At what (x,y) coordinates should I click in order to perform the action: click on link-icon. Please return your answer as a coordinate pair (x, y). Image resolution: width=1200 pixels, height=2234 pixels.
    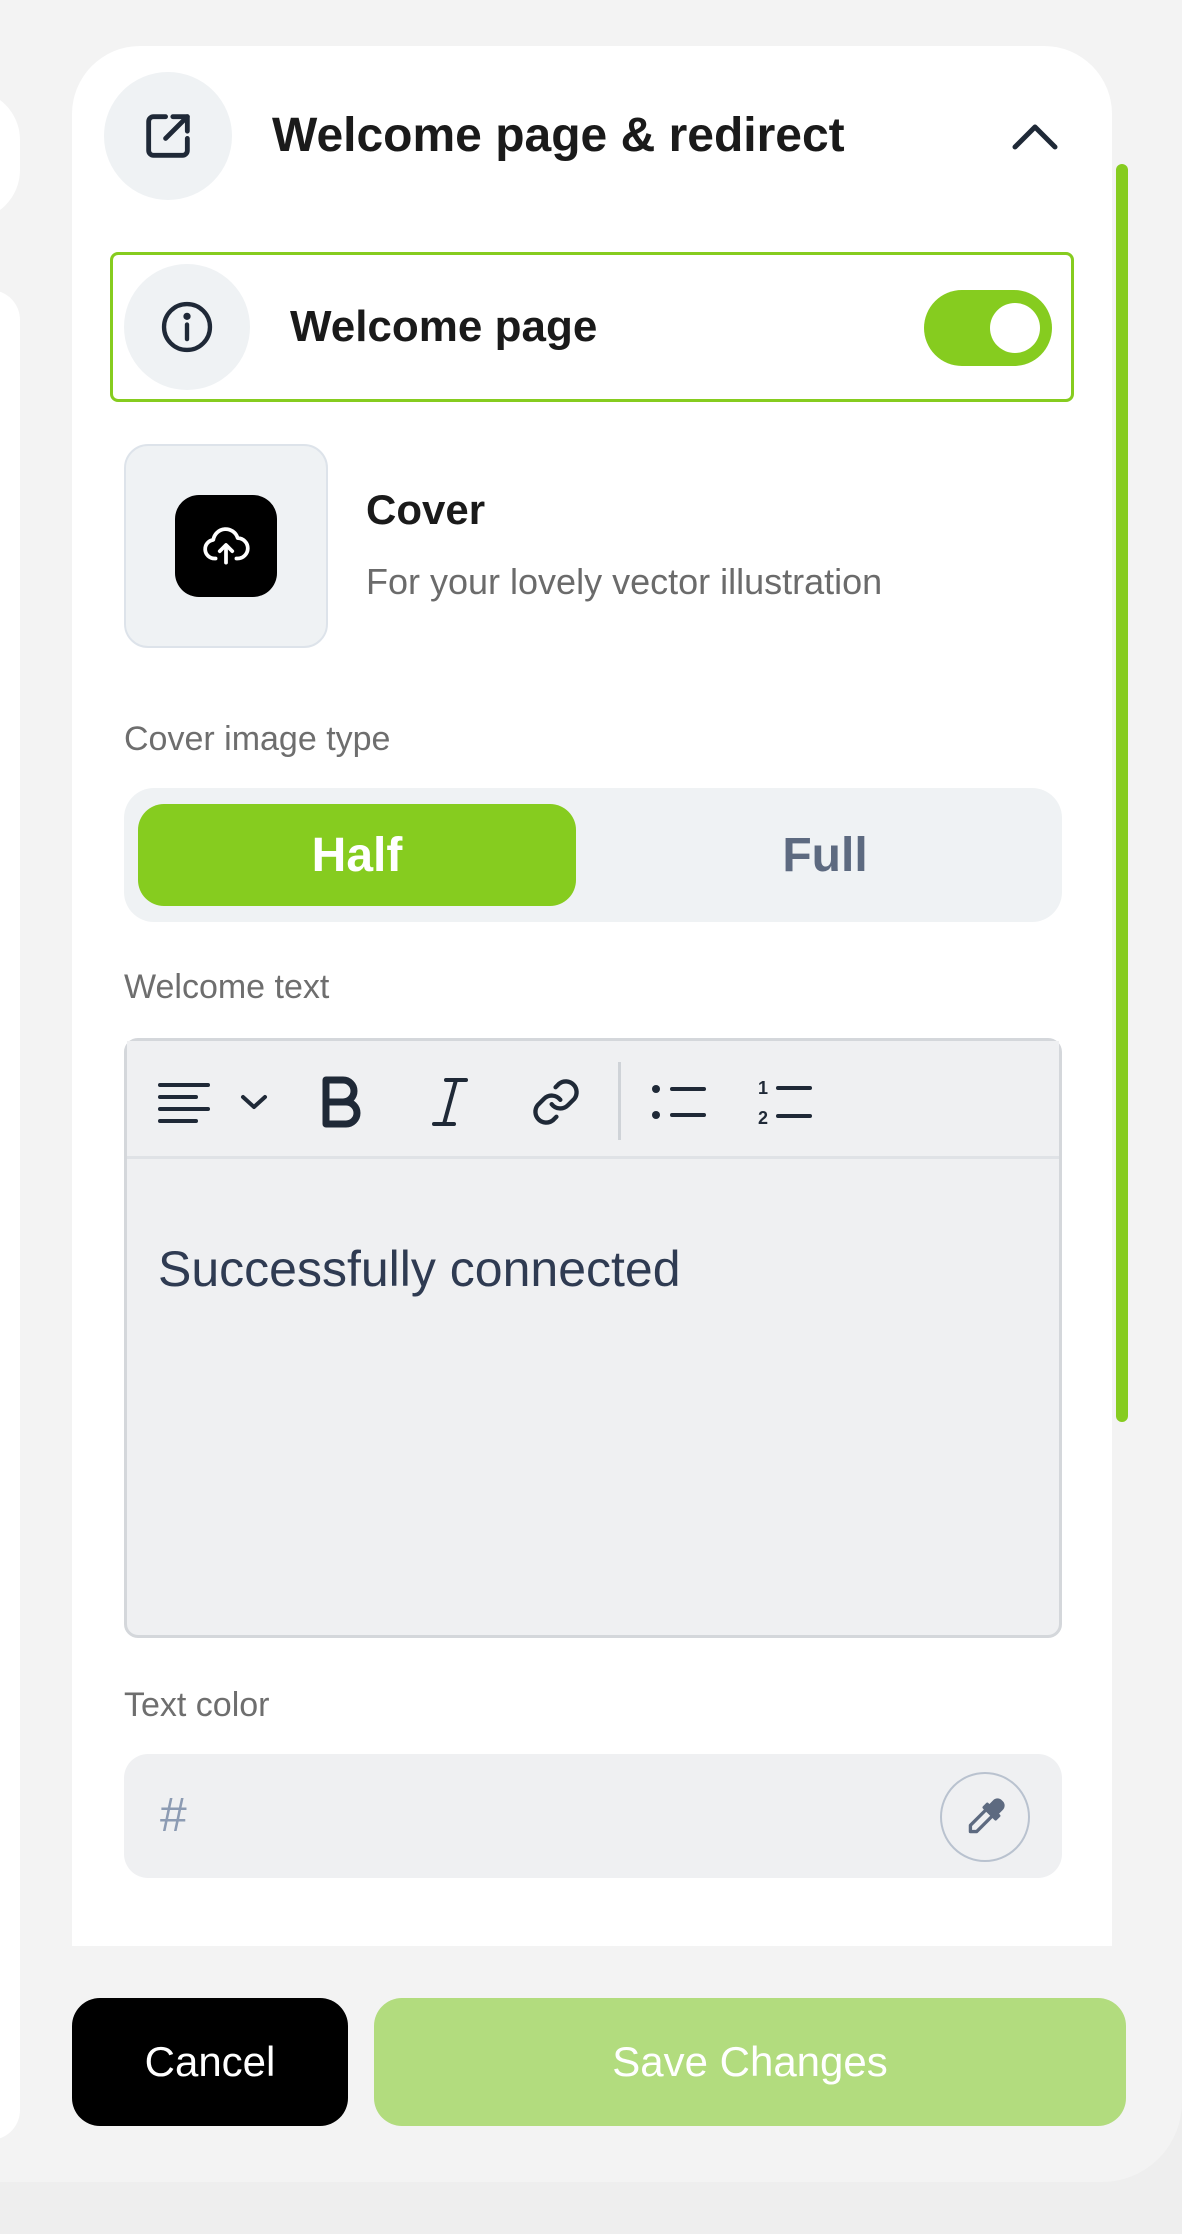
    Looking at the image, I should click on (556, 1102).